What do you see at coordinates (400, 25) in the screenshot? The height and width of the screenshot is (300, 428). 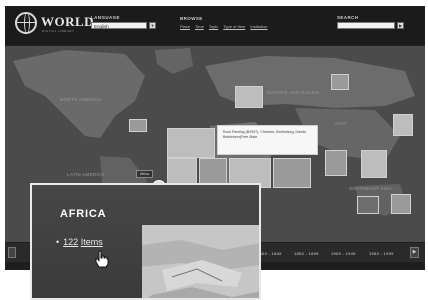 I see `search-button: ▶` at bounding box center [400, 25].